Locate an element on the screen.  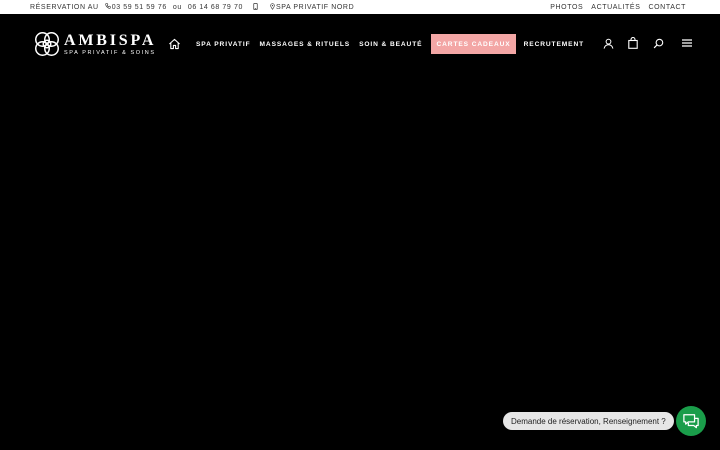
nav-massages-rituels: MASSAGES & RITUELS is located at coordinates (305, 44).